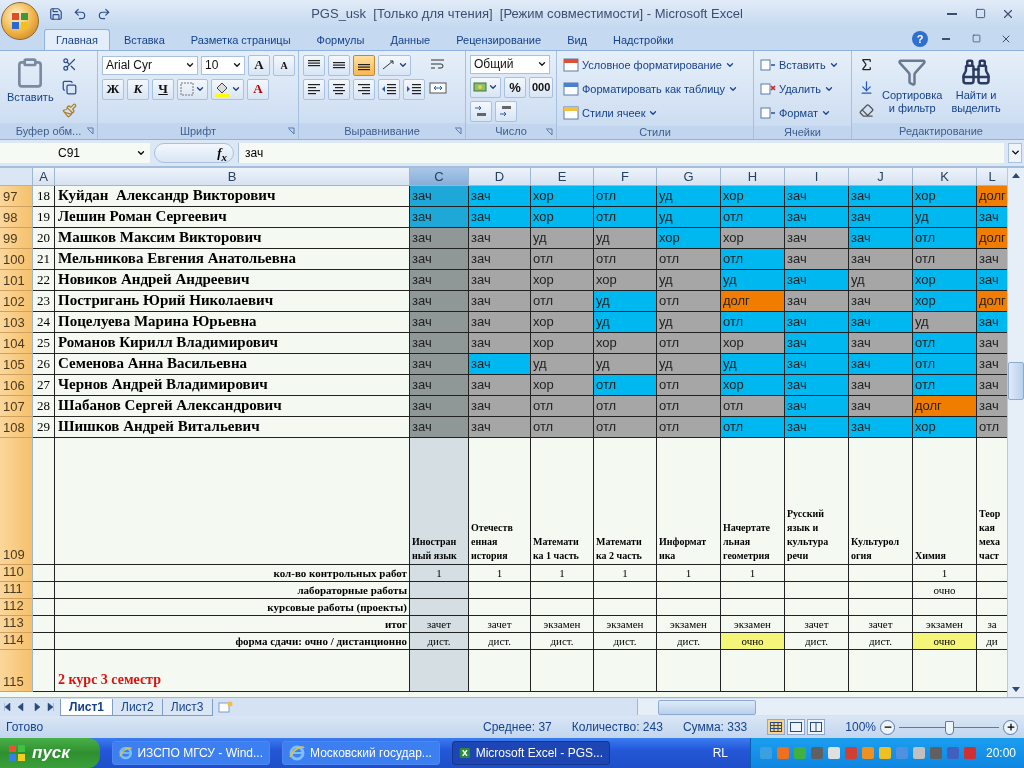 Image resolution: width=1024 pixels, height=768 pixels. I want to click on italic-button: К, so click(138, 89).